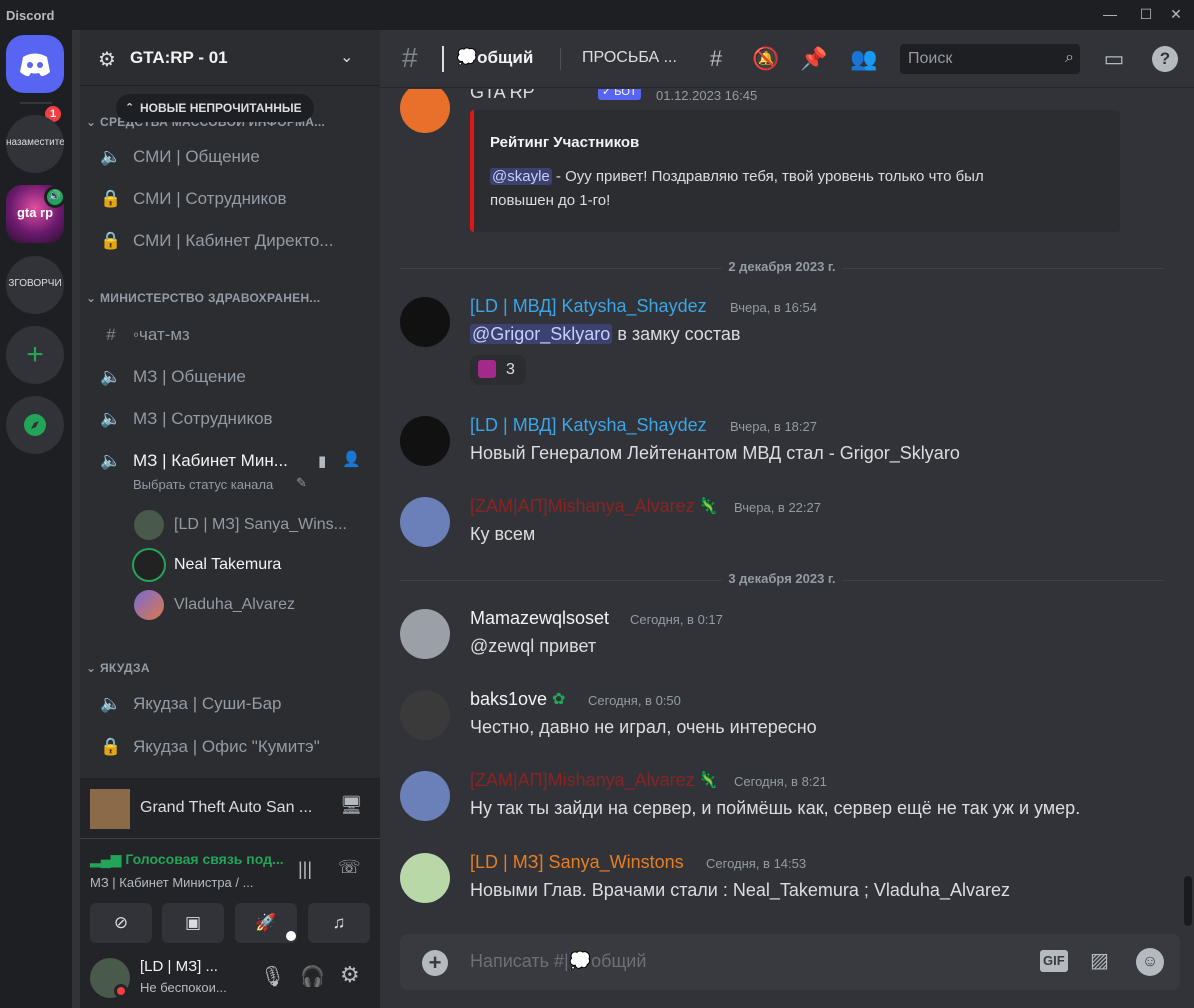  Describe the element at coordinates (226, 746) in the screenshot. I see `channel-label: Якудза | Офис "Кумитэ"` at that location.